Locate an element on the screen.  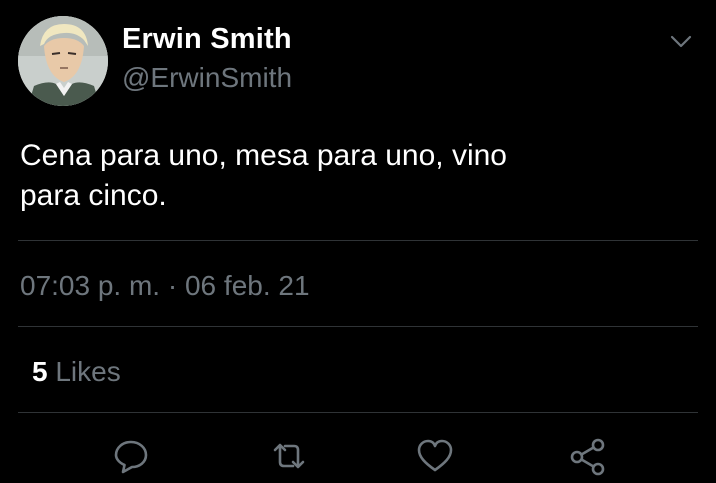
avatar-image is located at coordinates (63, 61).